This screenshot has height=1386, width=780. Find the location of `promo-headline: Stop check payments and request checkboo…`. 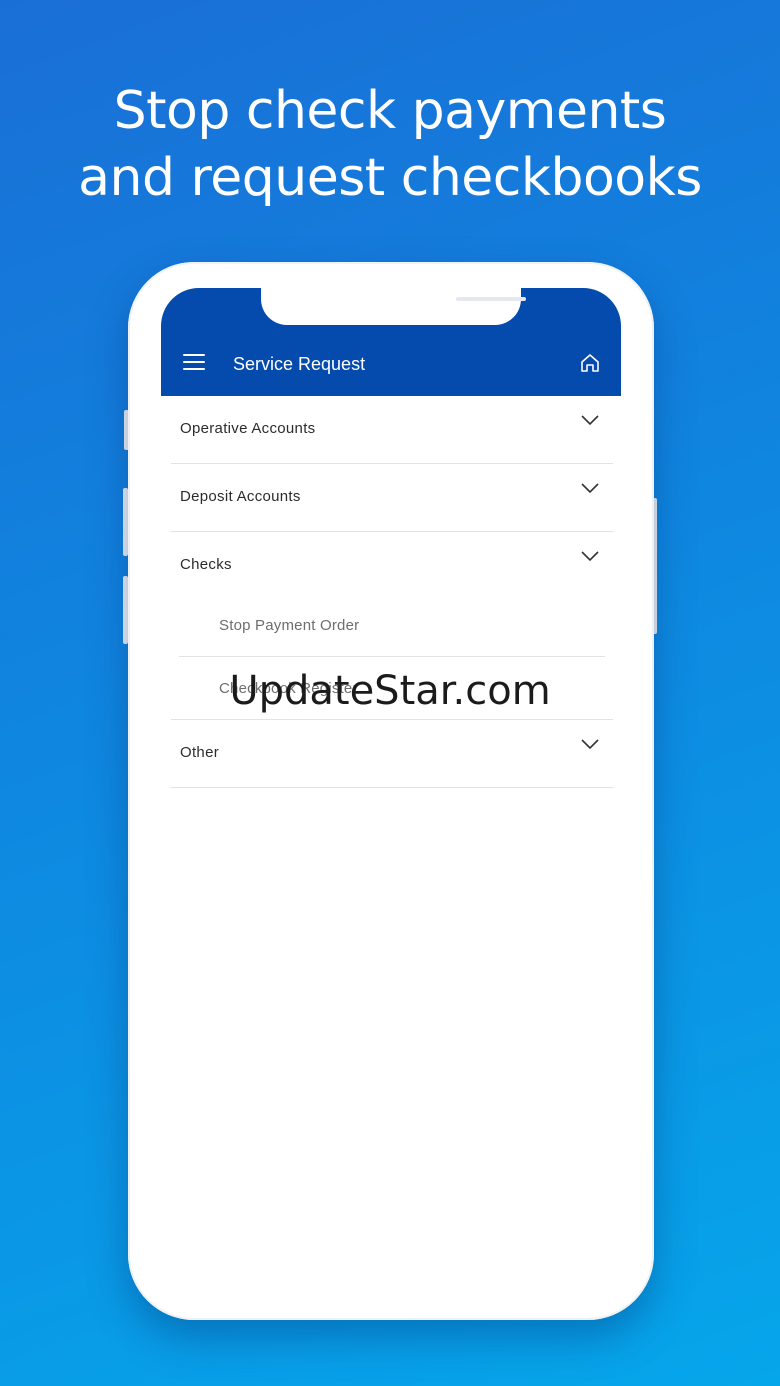

promo-headline: Stop check payments and request checkboo… is located at coordinates (390, 145).